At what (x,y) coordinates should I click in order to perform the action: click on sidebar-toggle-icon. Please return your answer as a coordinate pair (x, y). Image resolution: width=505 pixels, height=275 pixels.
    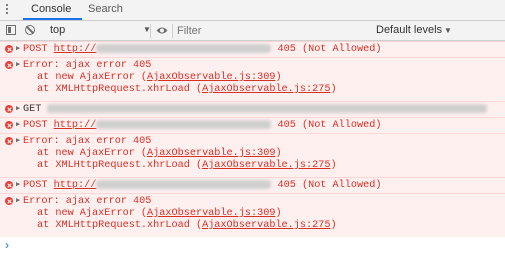
    Looking at the image, I should click on (11, 30).